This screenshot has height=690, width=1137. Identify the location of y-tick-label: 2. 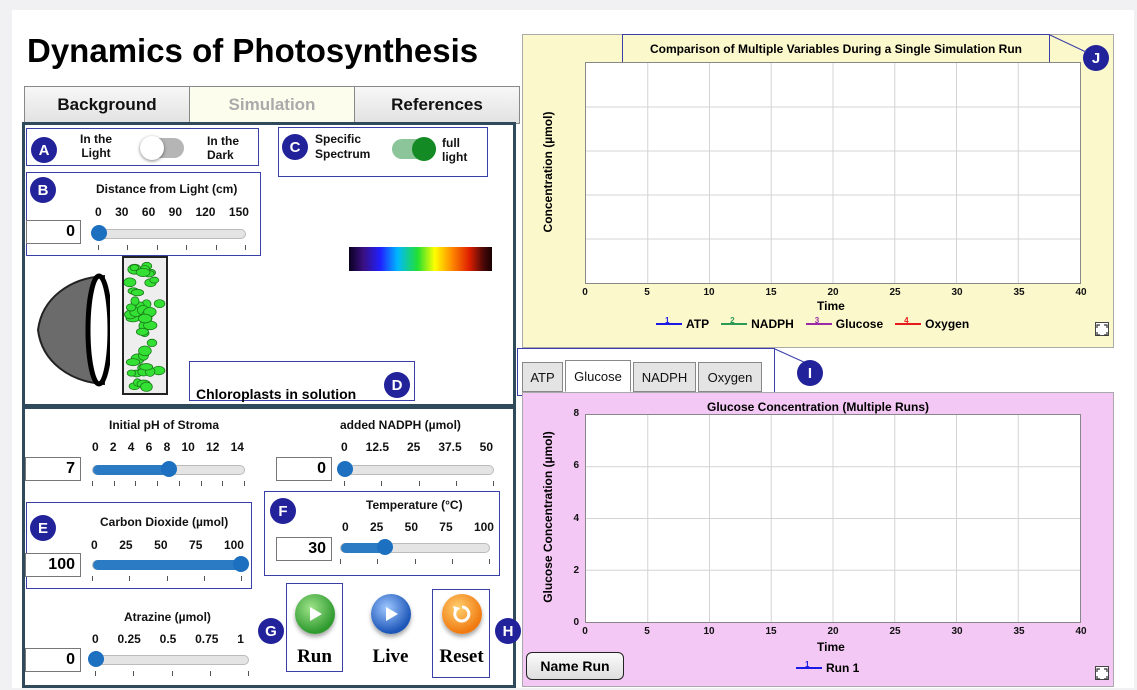
(576, 570).